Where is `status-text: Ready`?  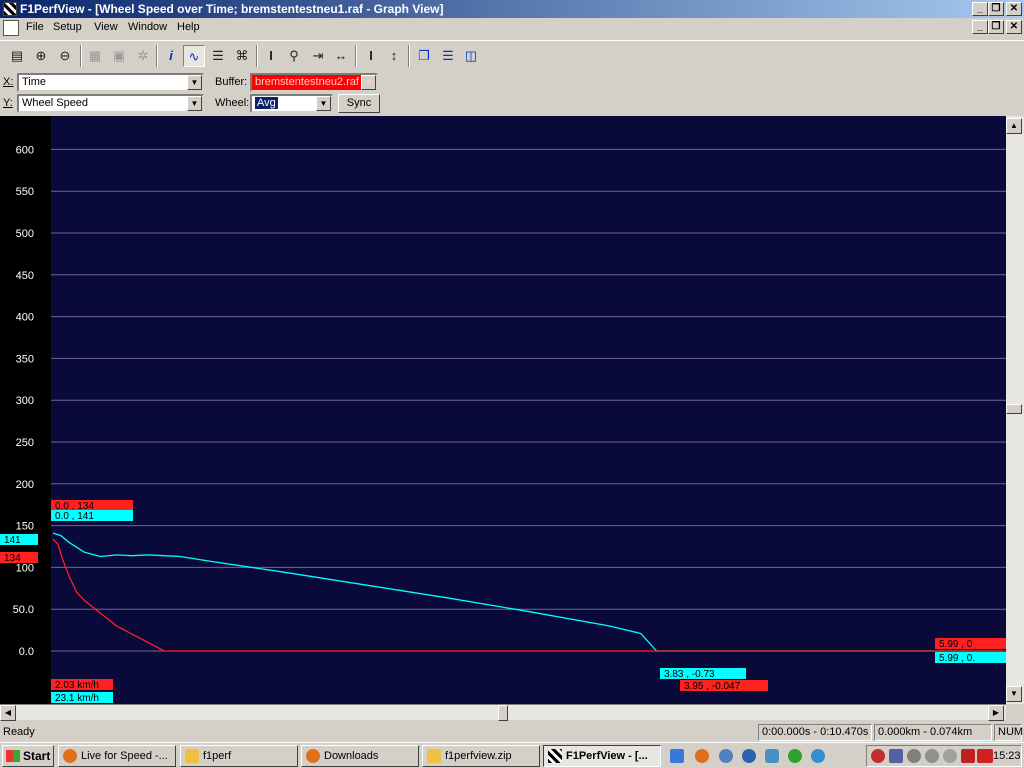 status-text: Ready is located at coordinates (19, 732).